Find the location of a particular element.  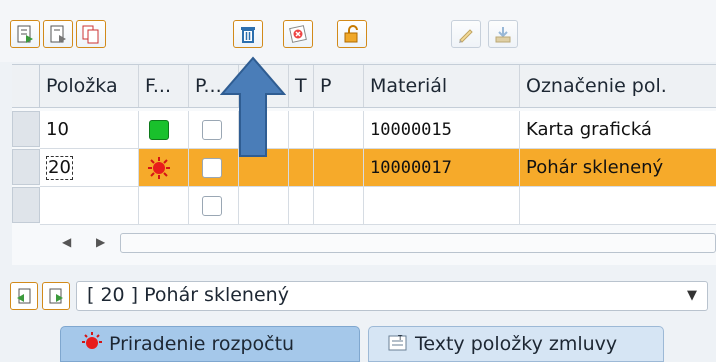

table-row-selected: 20 10000017 Pohár sklenený is located at coordinates (364, 168).